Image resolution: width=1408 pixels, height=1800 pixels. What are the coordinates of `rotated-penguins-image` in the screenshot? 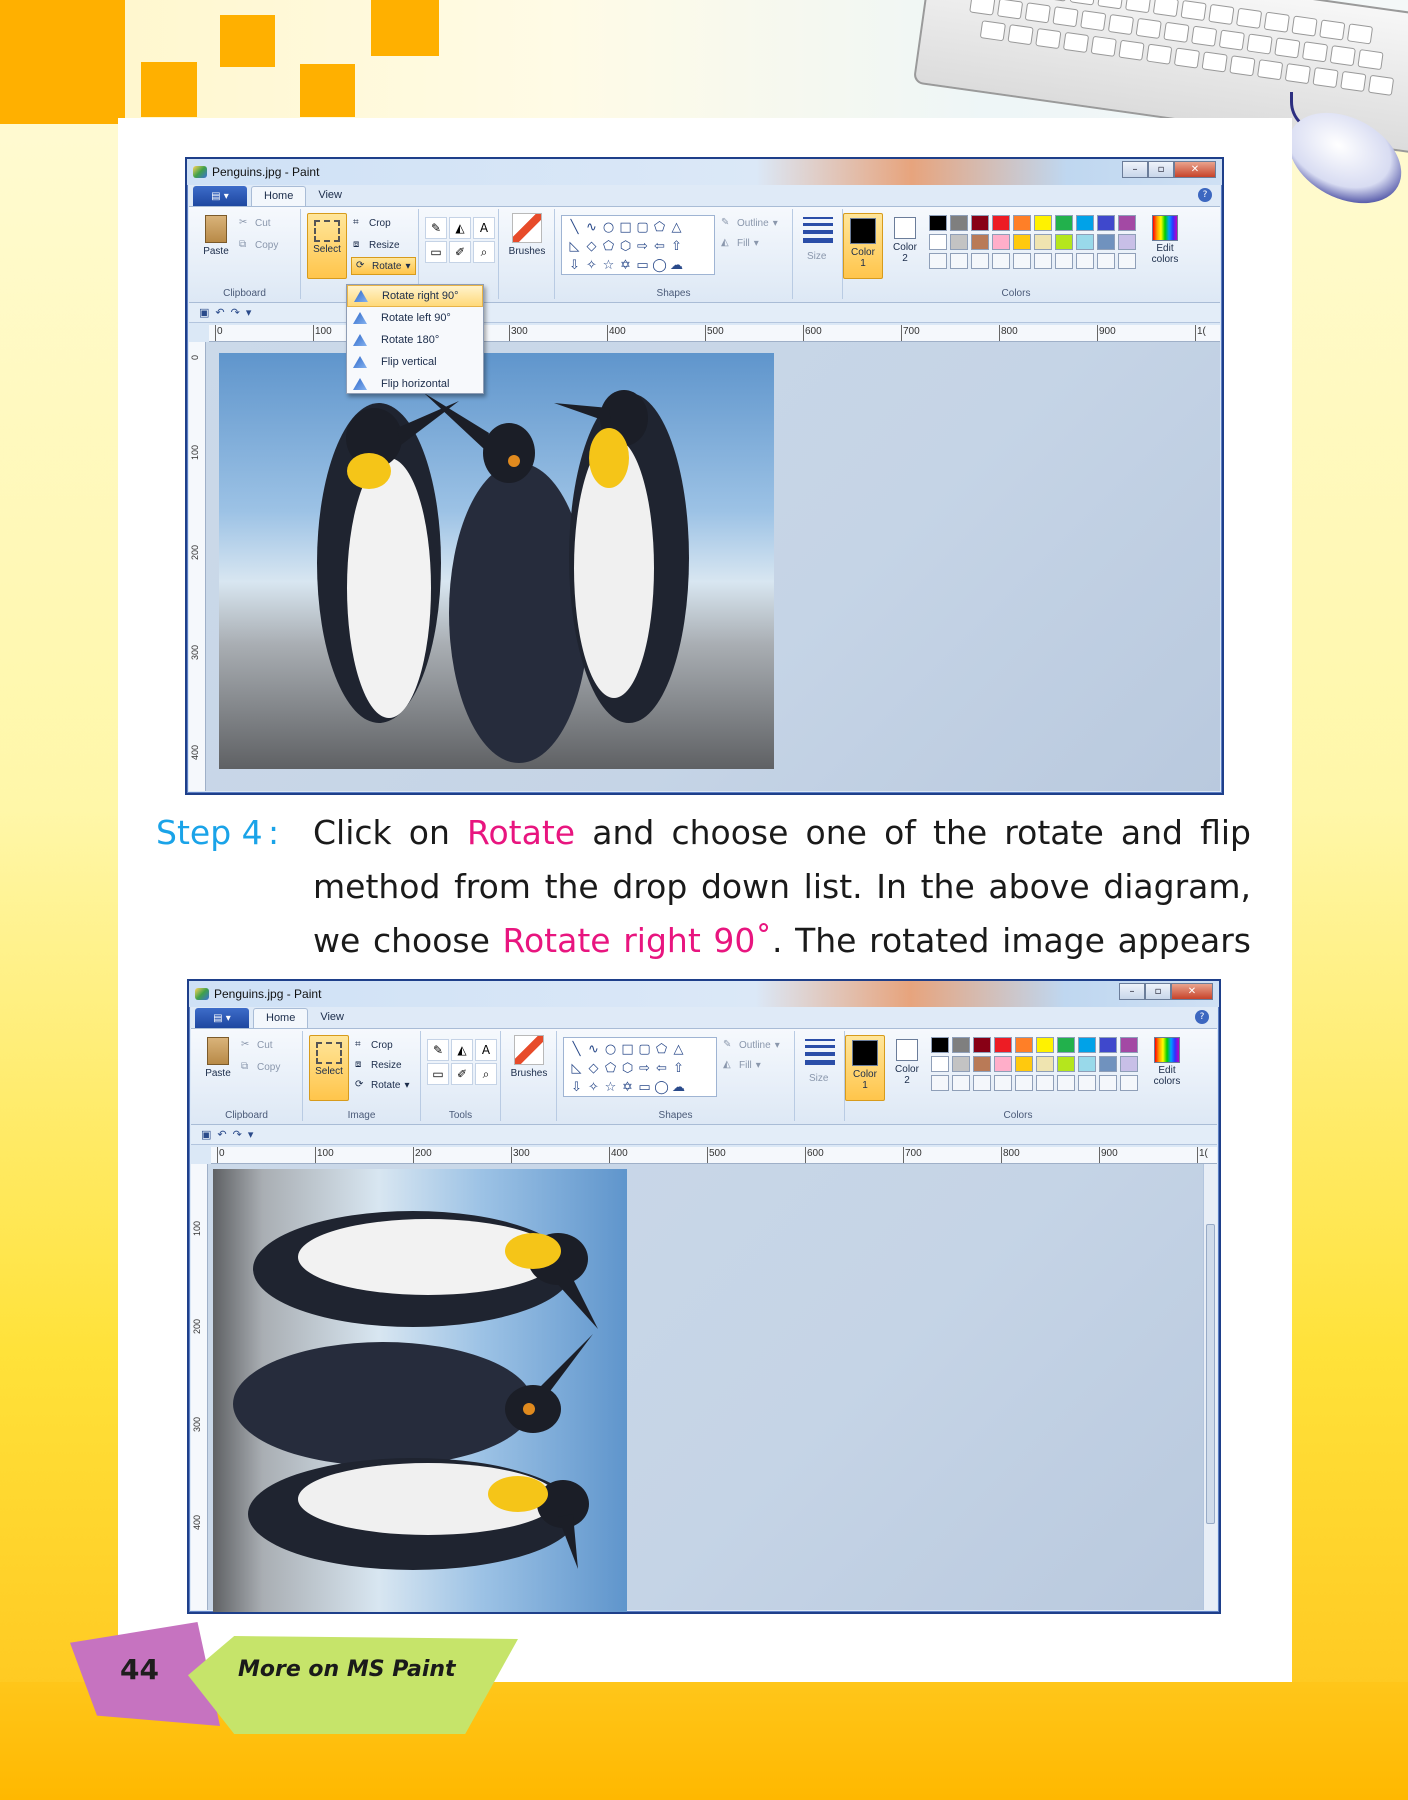 It's located at (420, 1390).